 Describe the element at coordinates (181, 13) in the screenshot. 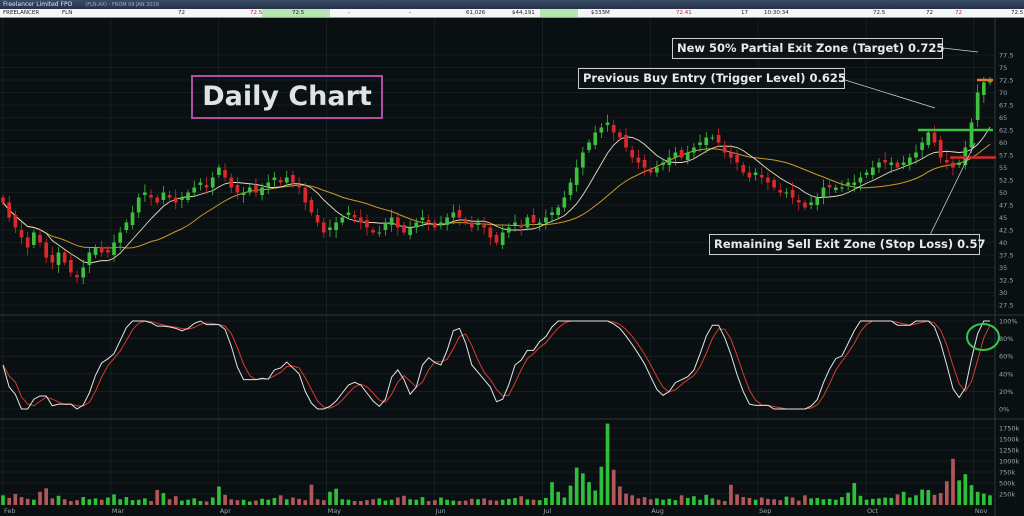

I see `quote-cell: 72` at that location.